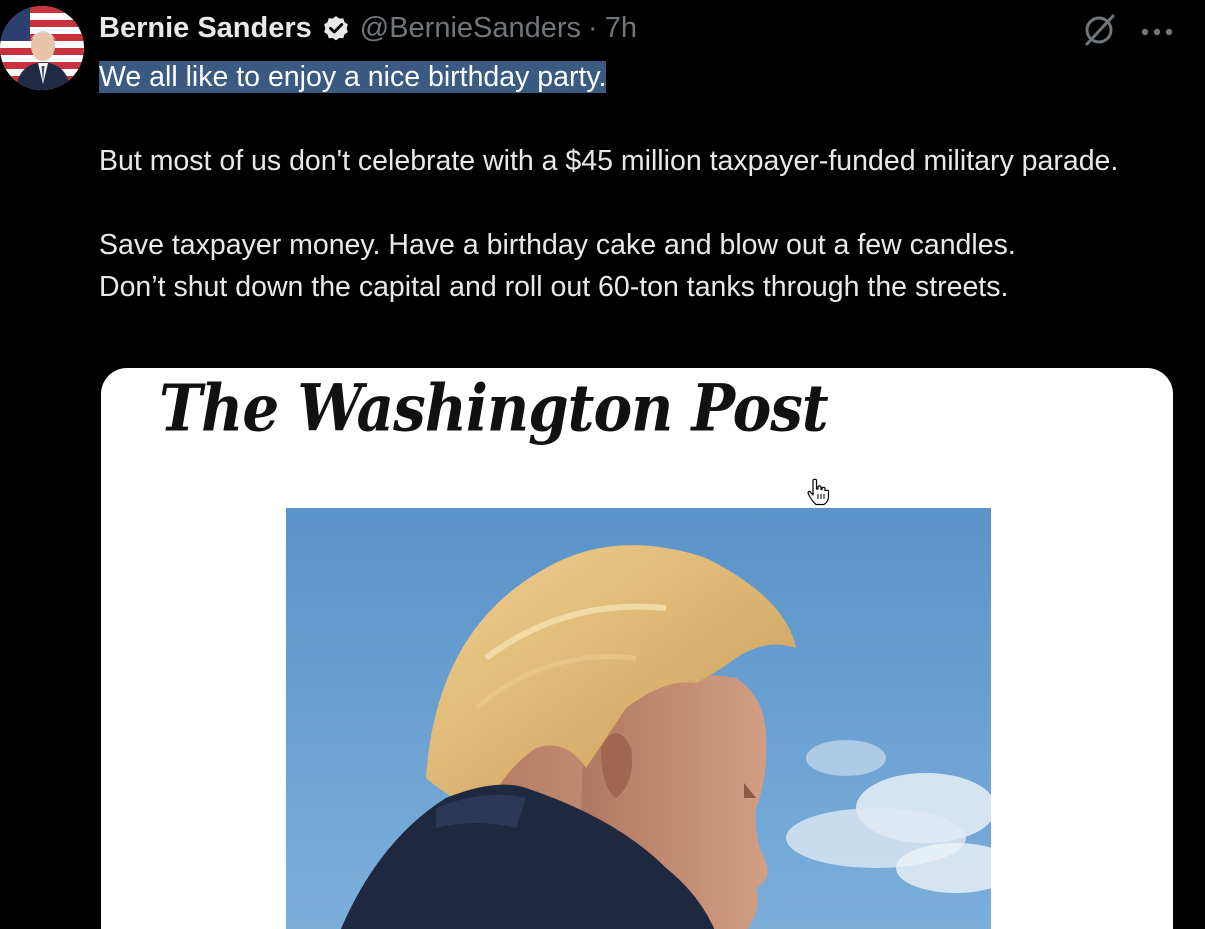  What do you see at coordinates (494, 408) in the screenshot?
I see `masthead-logo: The Washington Post` at bounding box center [494, 408].